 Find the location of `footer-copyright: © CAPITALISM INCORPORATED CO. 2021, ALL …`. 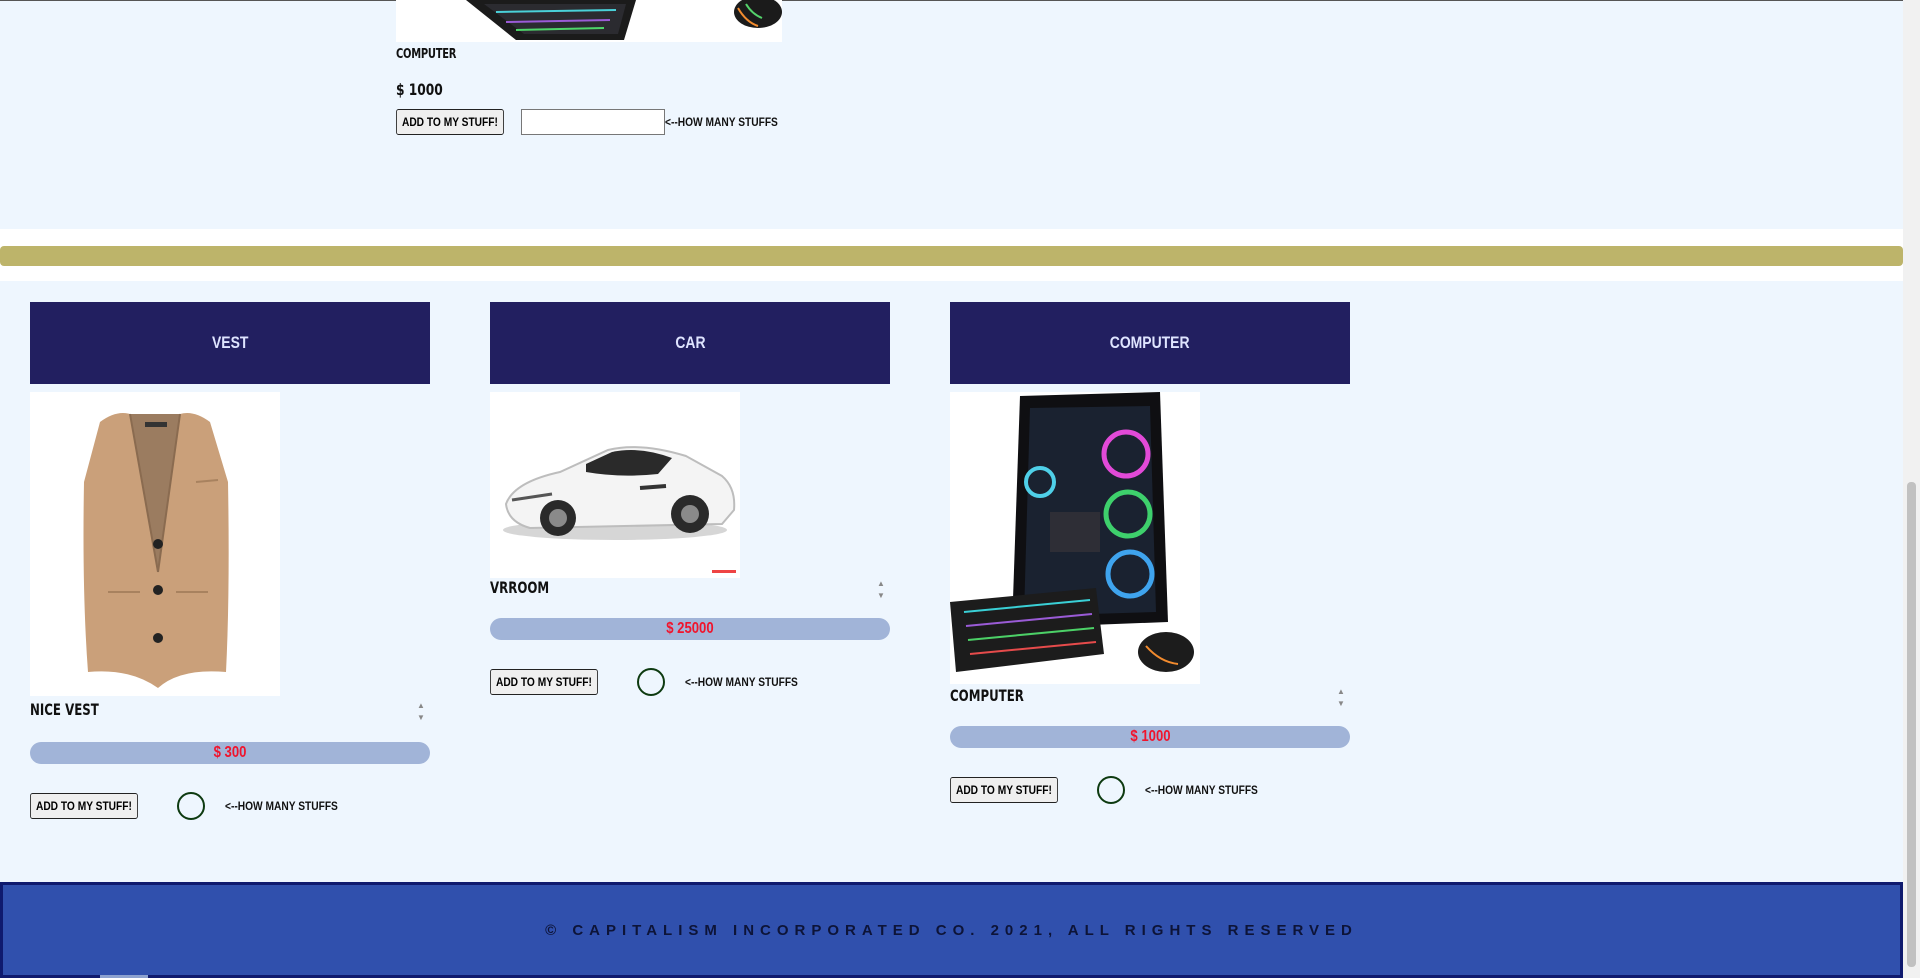

footer-copyright: © CAPITALISM INCORPORATED CO. 2021, ALL … is located at coordinates (951, 930).